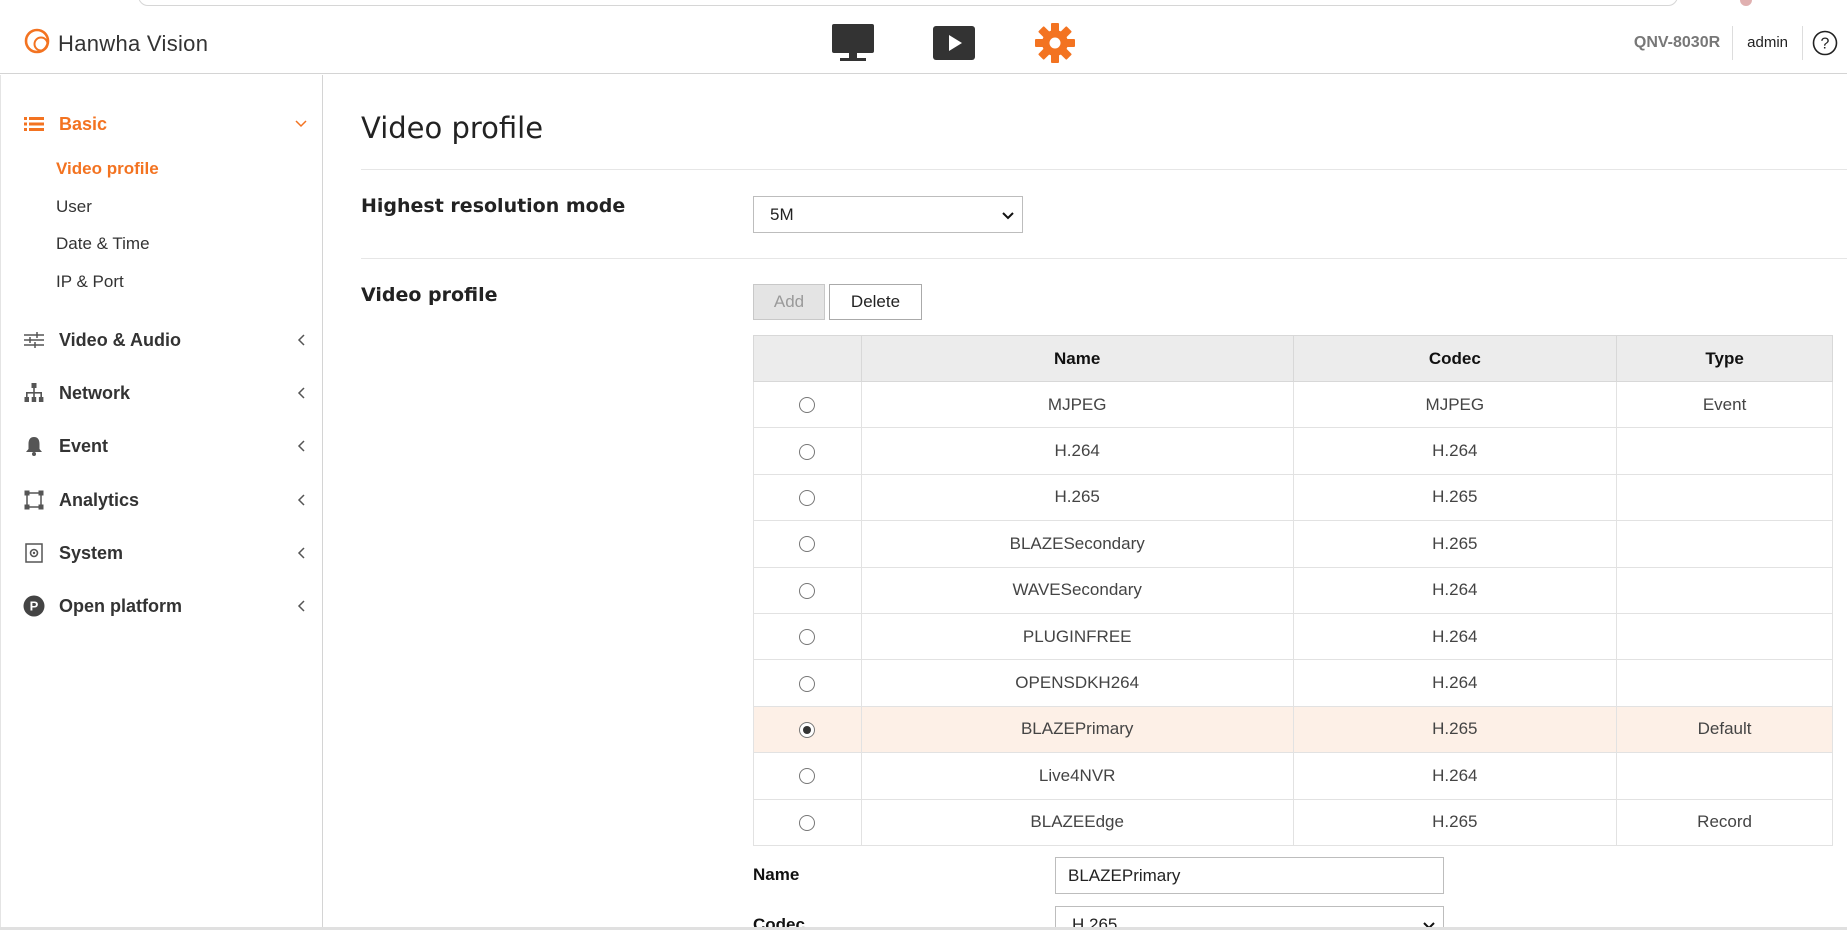 This screenshot has width=1847, height=930. I want to click on table-row: BLAZESecondary H.265, so click(1293, 544).